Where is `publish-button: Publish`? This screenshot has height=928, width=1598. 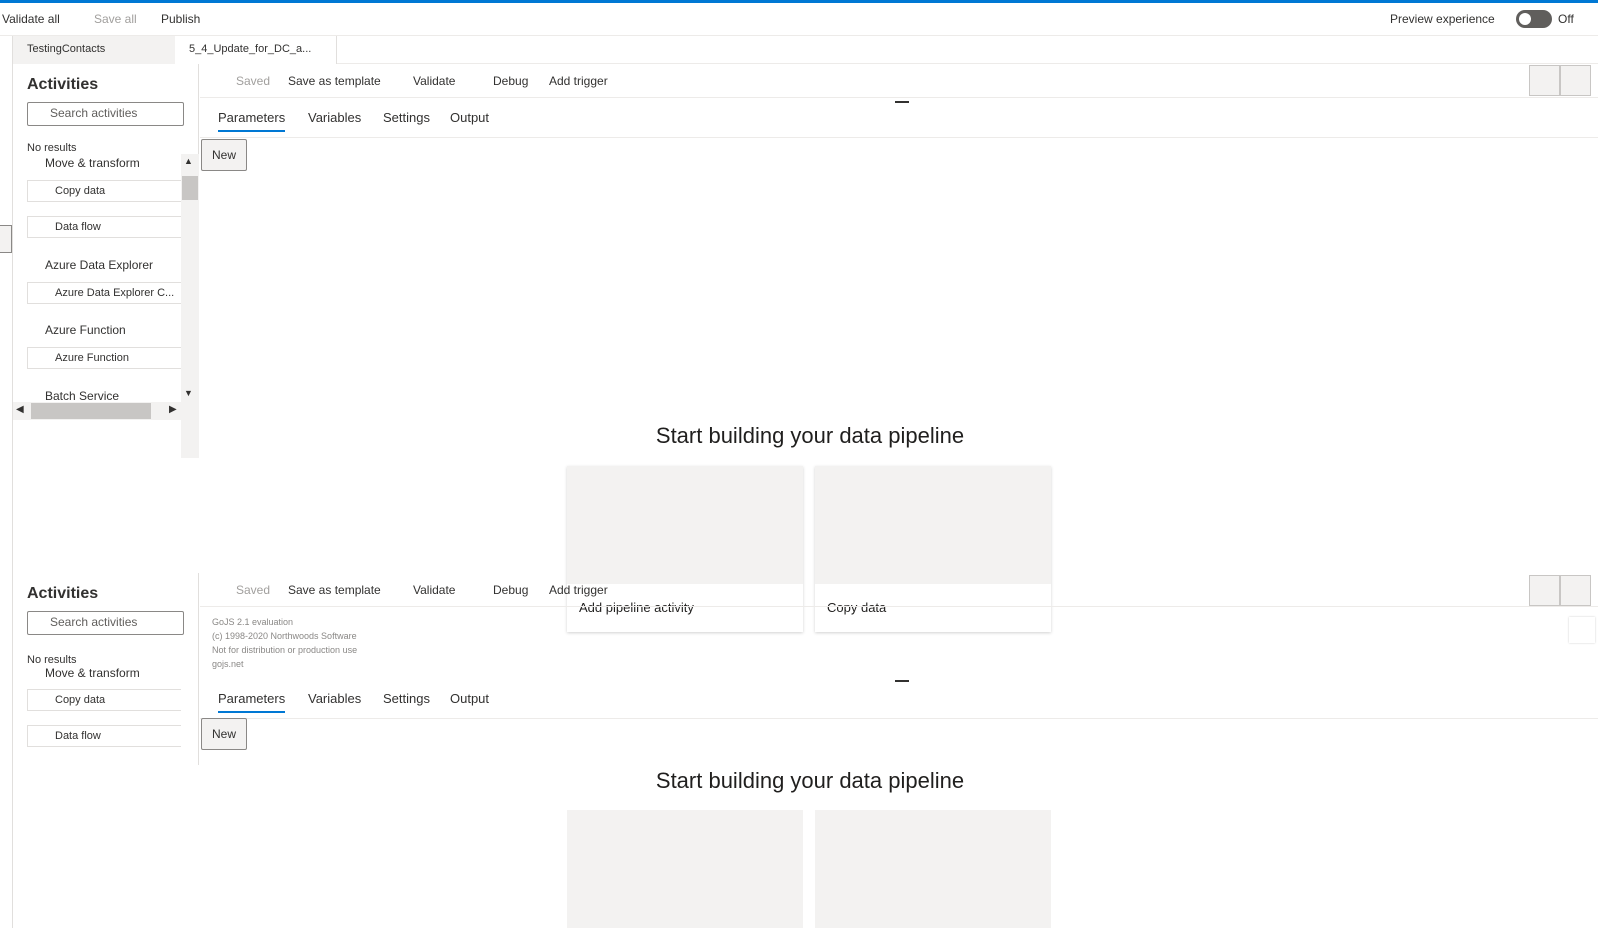
publish-button: Publish is located at coordinates (180, 19).